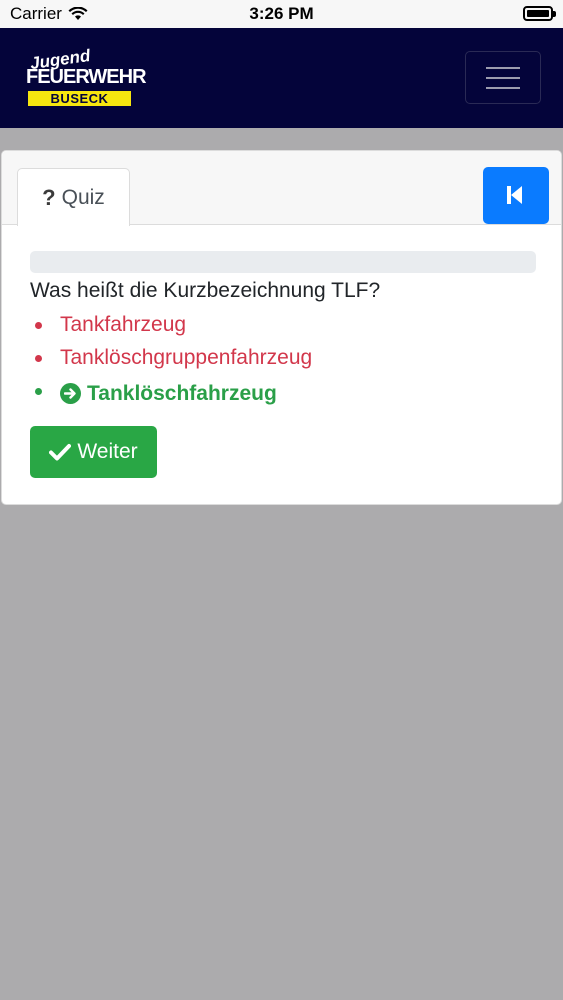  Describe the element at coordinates (281, 188) in the screenshot. I see `card-header: ? Quiz` at that location.